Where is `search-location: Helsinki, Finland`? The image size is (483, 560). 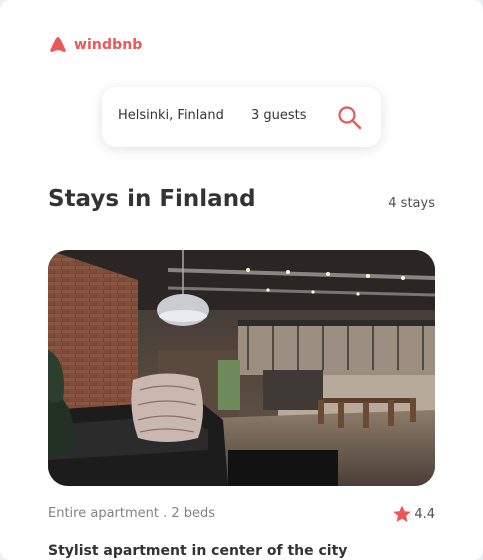 search-location: Helsinki, Finland is located at coordinates (171, 115).